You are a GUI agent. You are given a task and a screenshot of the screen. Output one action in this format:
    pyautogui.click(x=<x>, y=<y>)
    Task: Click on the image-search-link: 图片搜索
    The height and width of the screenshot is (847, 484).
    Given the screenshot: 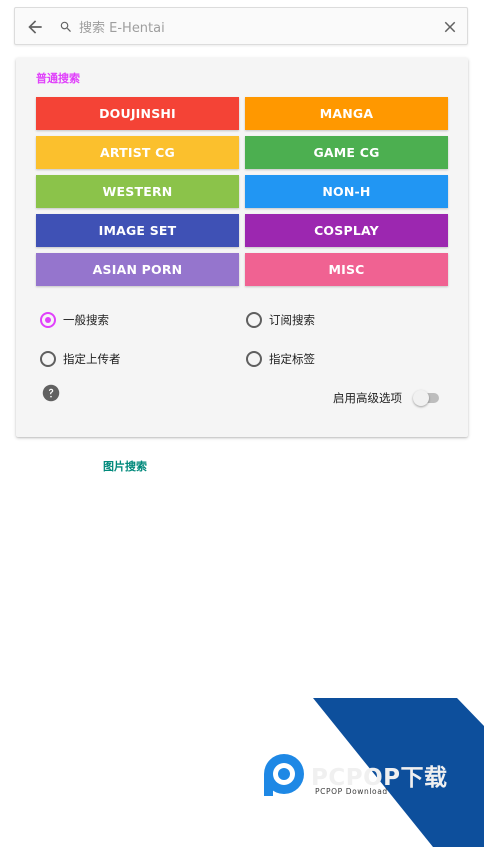 What is the action you would take?
    pyautogui.click(x=125, y=466)
    